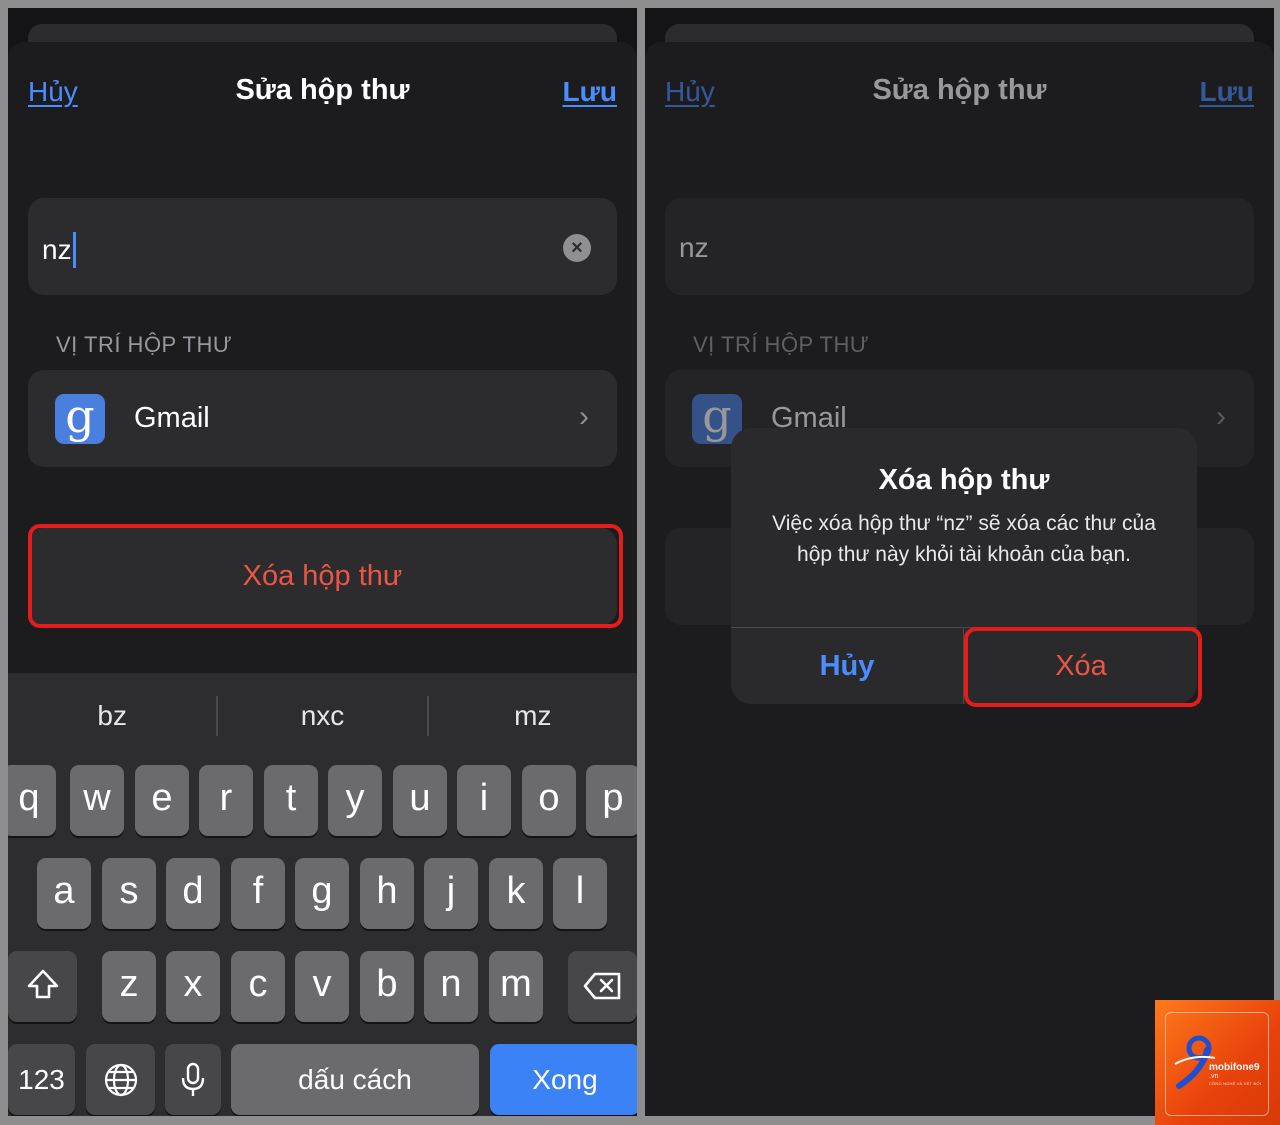 Image resolution: width=1280 pixels, height=1125 pixels. Describe the element at coordinates (387, 986) in the screenshot. I see `key-b: b` at that location.